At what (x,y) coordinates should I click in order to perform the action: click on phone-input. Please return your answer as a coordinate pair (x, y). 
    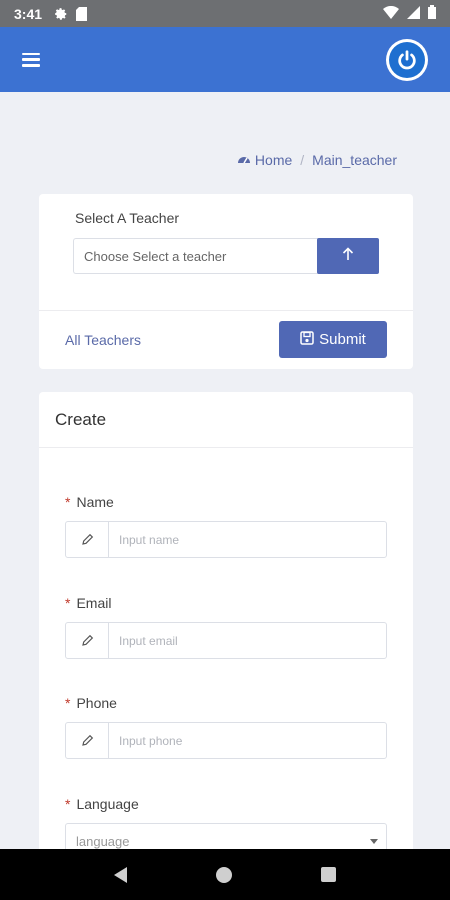
    Looking at the image, I should click on (247, 740).